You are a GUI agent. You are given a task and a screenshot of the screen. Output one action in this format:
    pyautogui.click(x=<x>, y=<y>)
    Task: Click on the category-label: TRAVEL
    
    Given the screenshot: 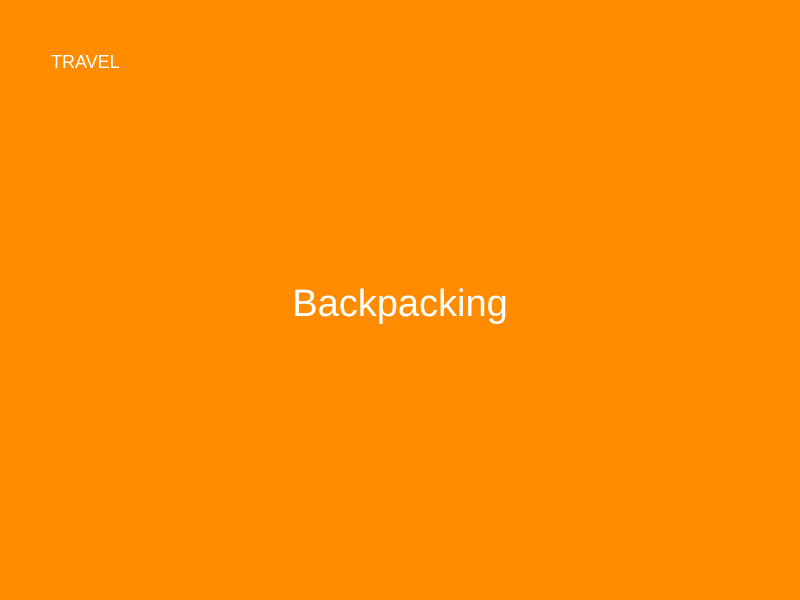 What is the action you would take?
    pyautogui.click(x=85, y=62)
    